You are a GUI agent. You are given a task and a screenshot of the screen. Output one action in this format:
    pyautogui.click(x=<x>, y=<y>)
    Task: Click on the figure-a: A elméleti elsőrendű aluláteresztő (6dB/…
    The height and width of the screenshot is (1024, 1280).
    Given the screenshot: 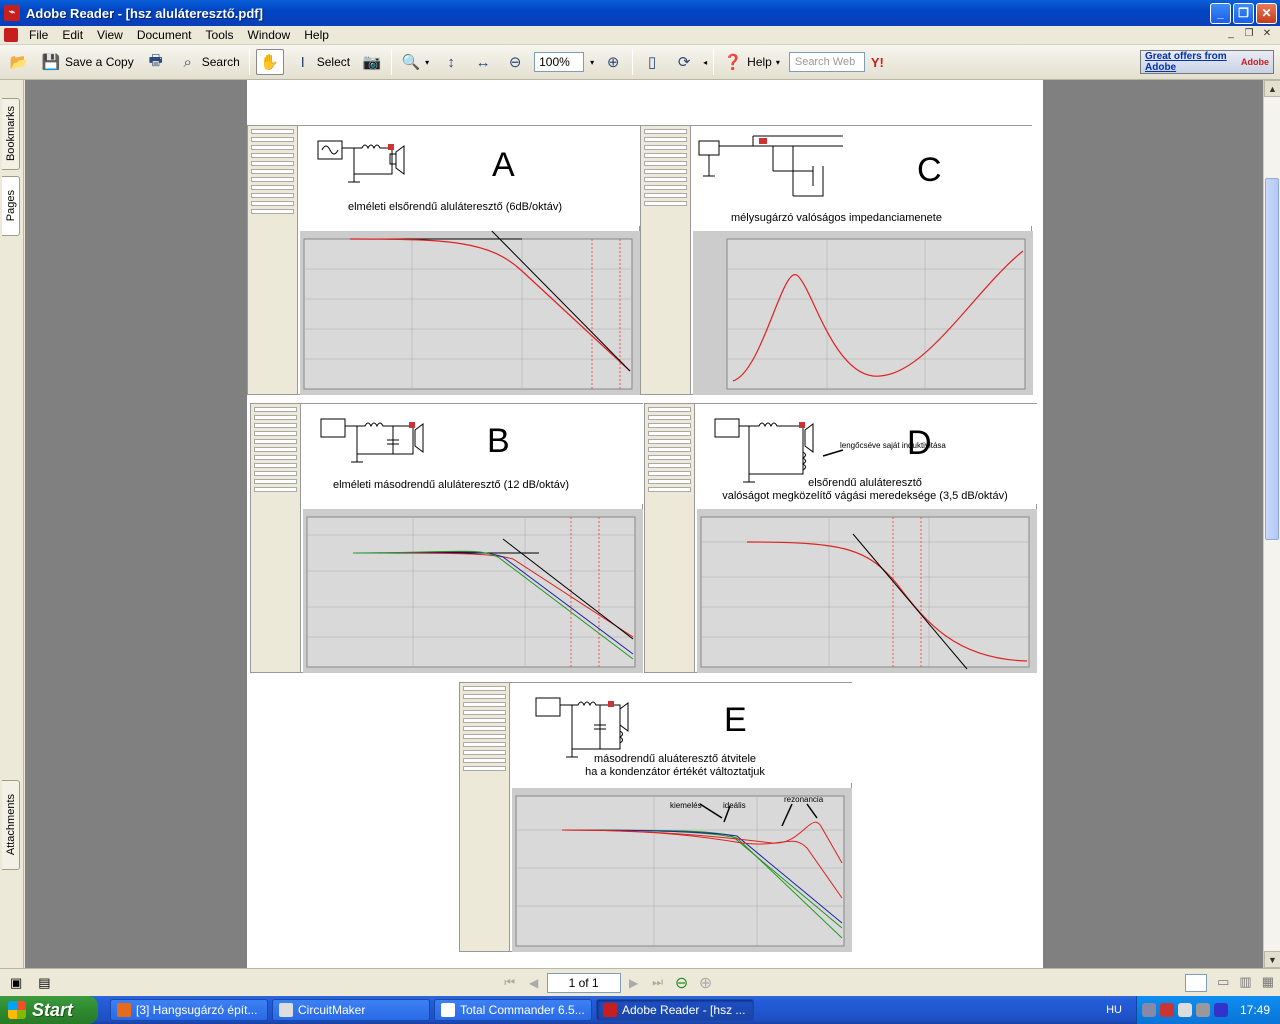 What is the action you would take?
    pyautogui.click(x=443, y=260)
    